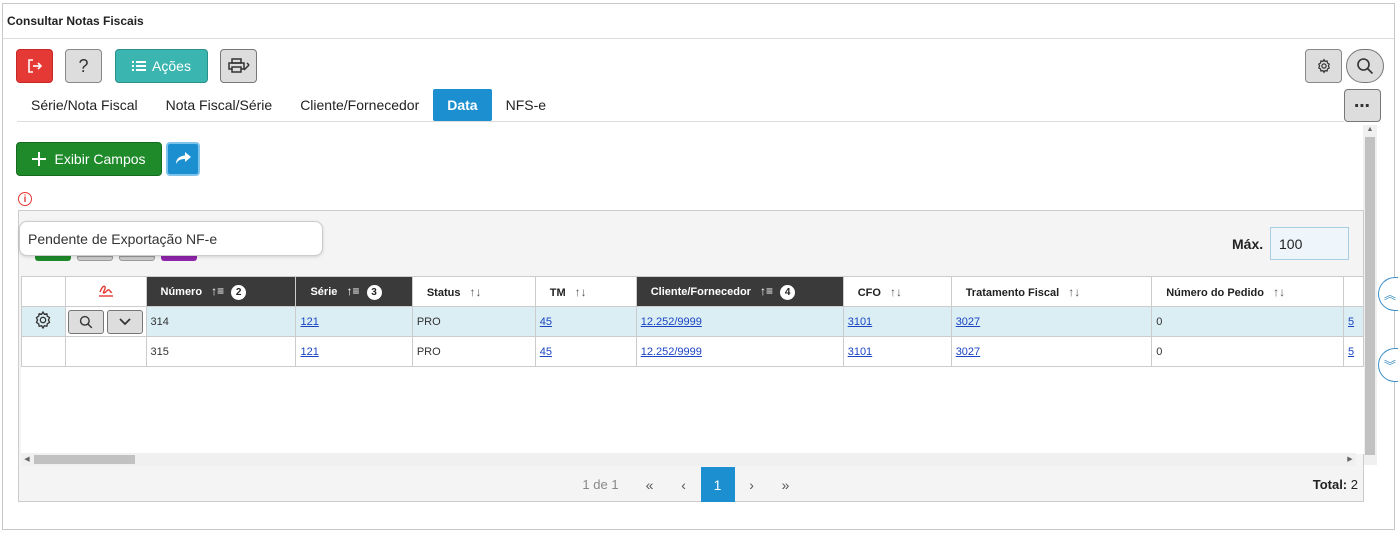  I want to click on tab-nfs-e: NFS-e, so click(526, 105).